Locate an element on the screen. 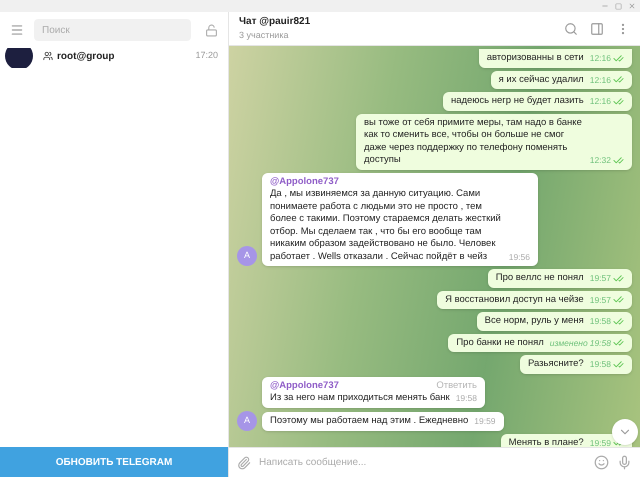 This screenshot has width=640, height=477. message-text: я их сейчас удалил is located at coordinates (541, 80).